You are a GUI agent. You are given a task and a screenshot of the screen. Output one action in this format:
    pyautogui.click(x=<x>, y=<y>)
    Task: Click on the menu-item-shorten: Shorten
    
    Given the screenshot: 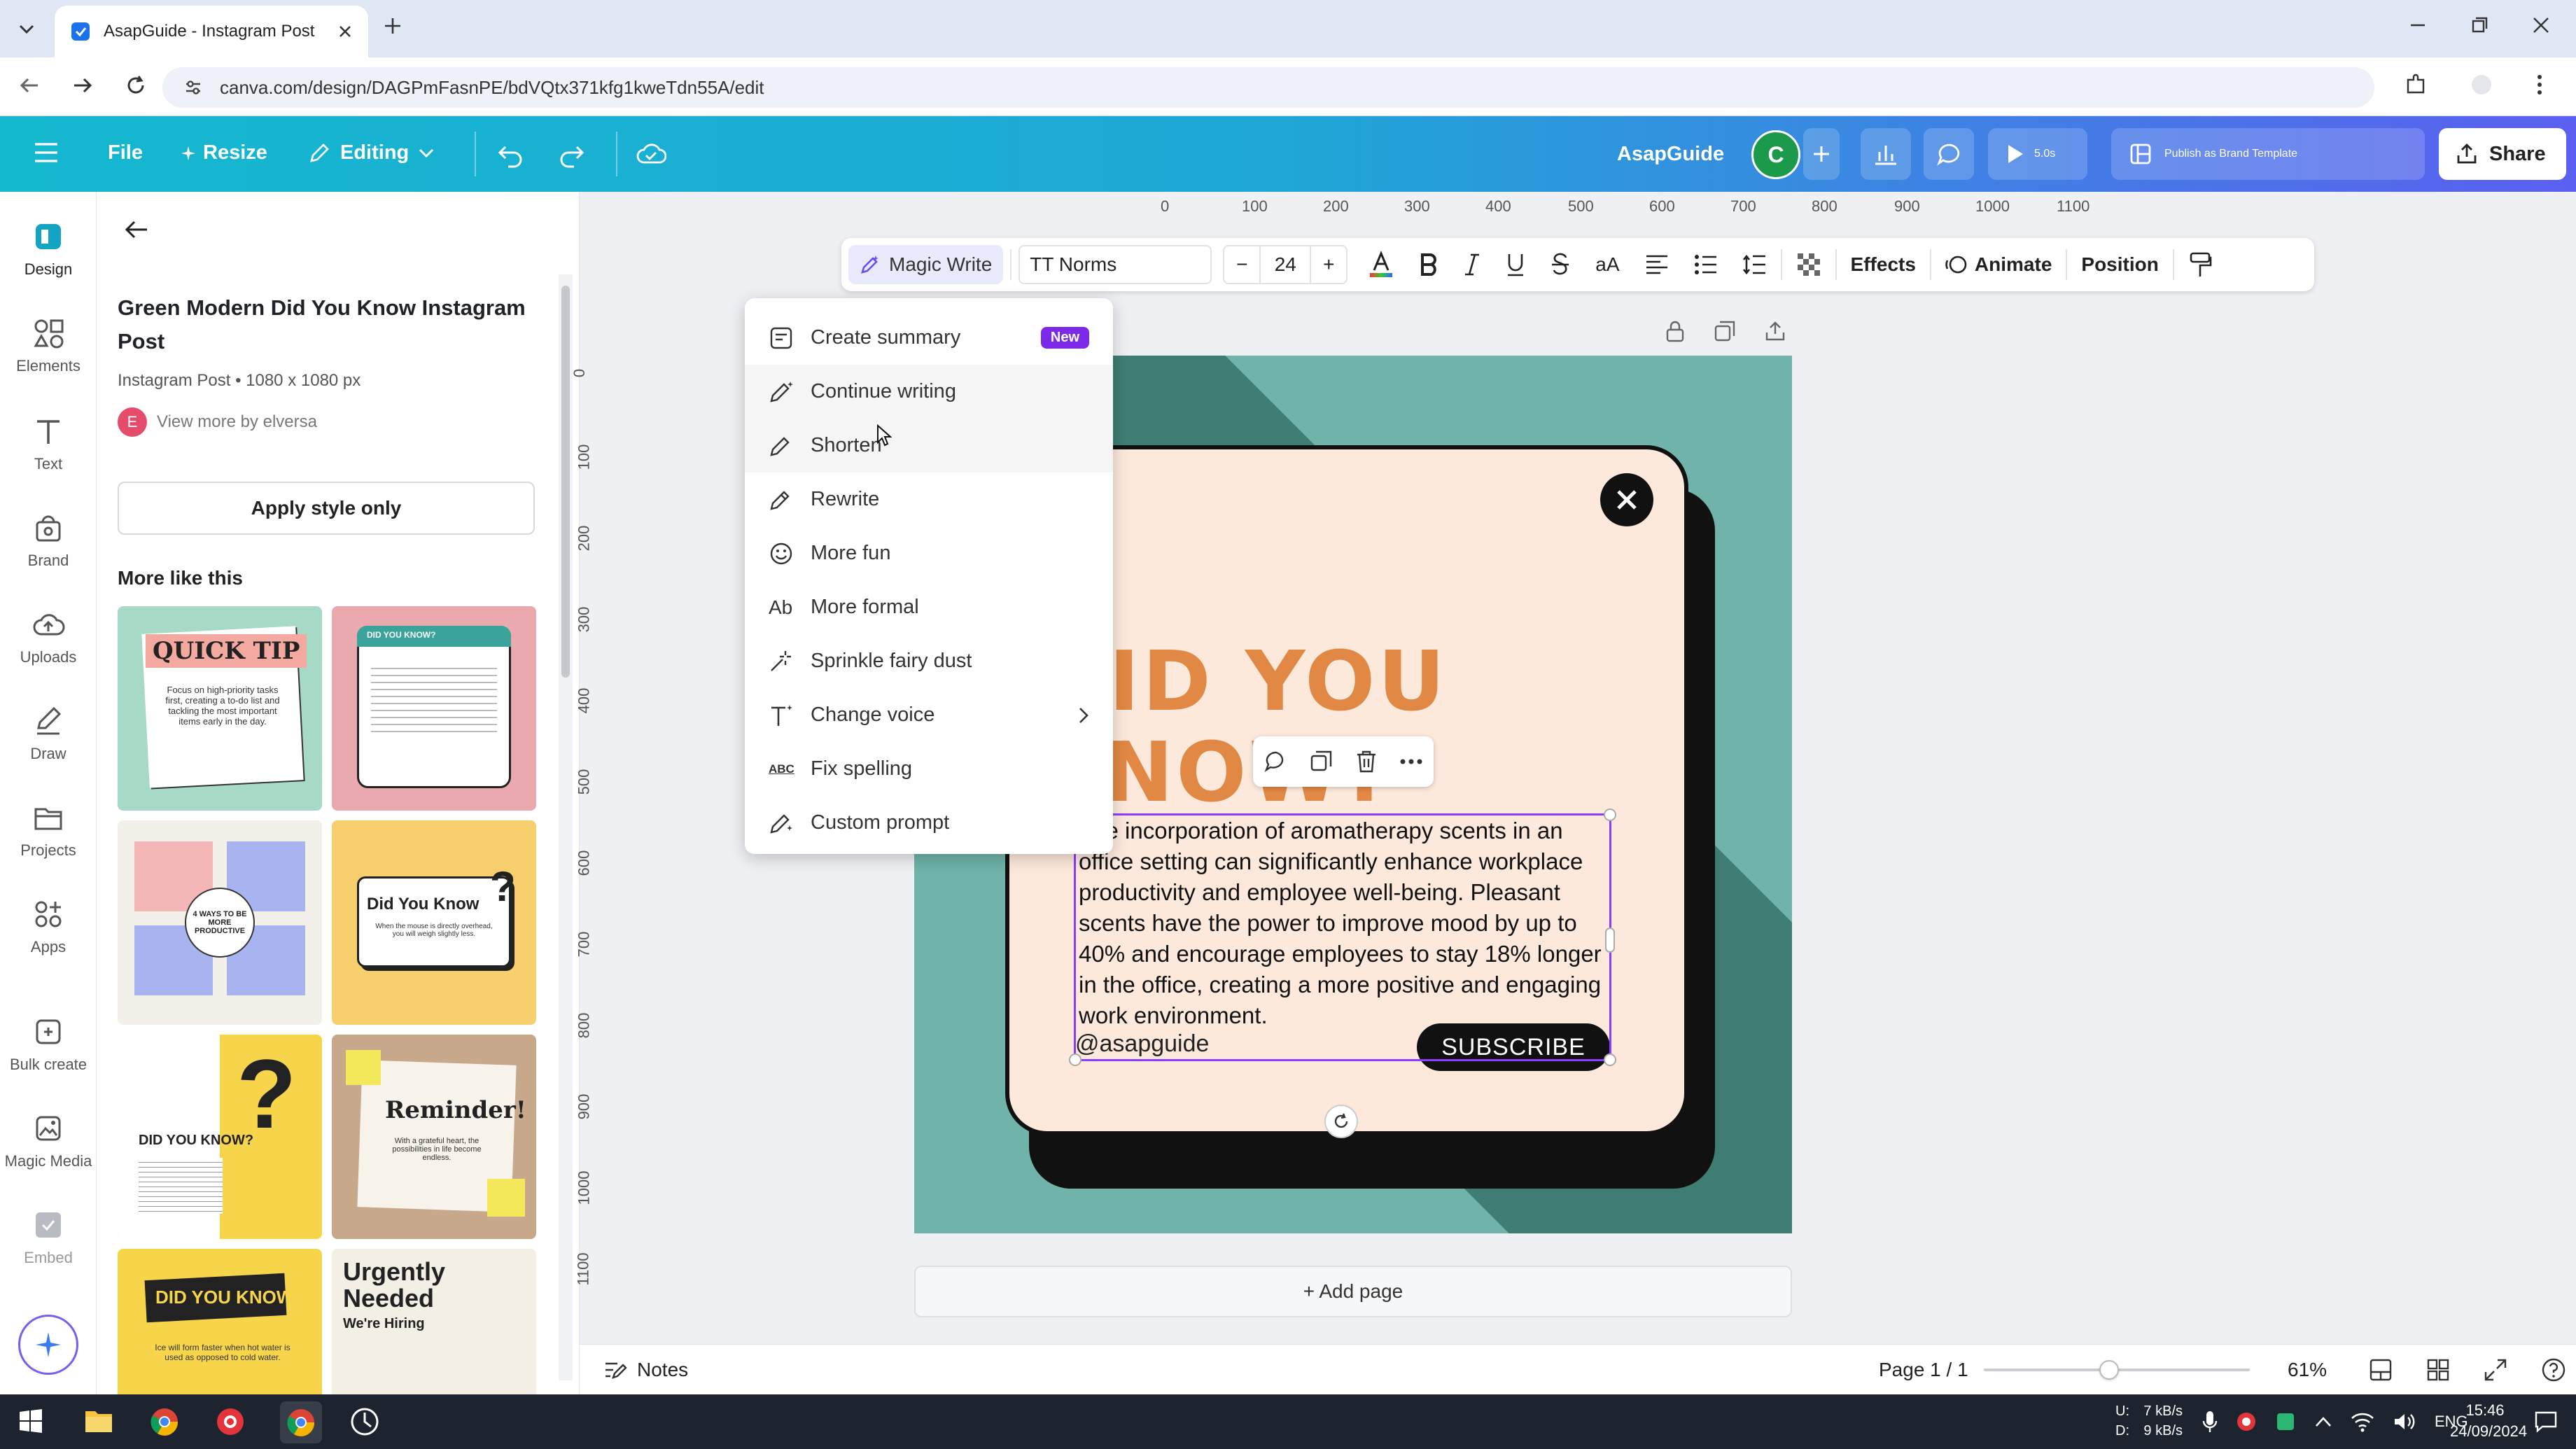 What is the action you would take?
    pyautogui.click(x=929, y=445)
    